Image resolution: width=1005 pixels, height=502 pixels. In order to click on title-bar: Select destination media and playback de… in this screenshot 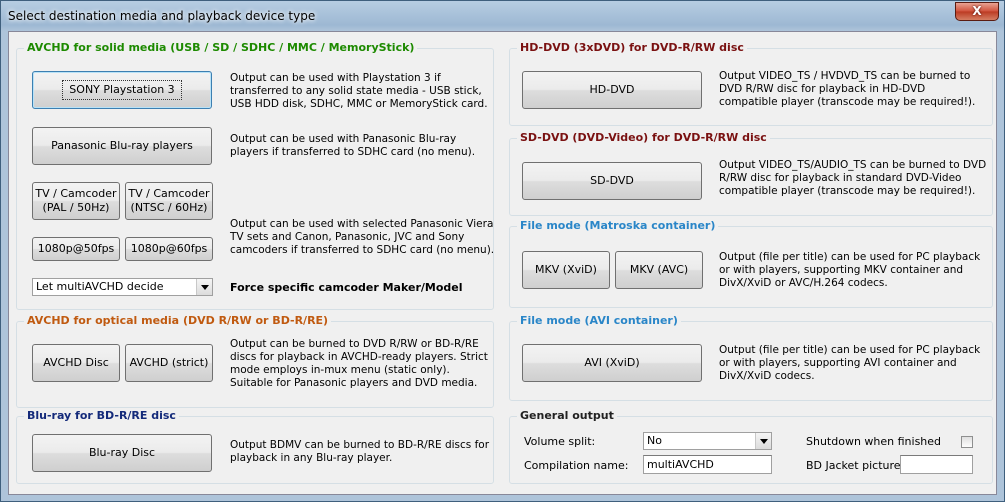, I will do `click(502, 16)`.